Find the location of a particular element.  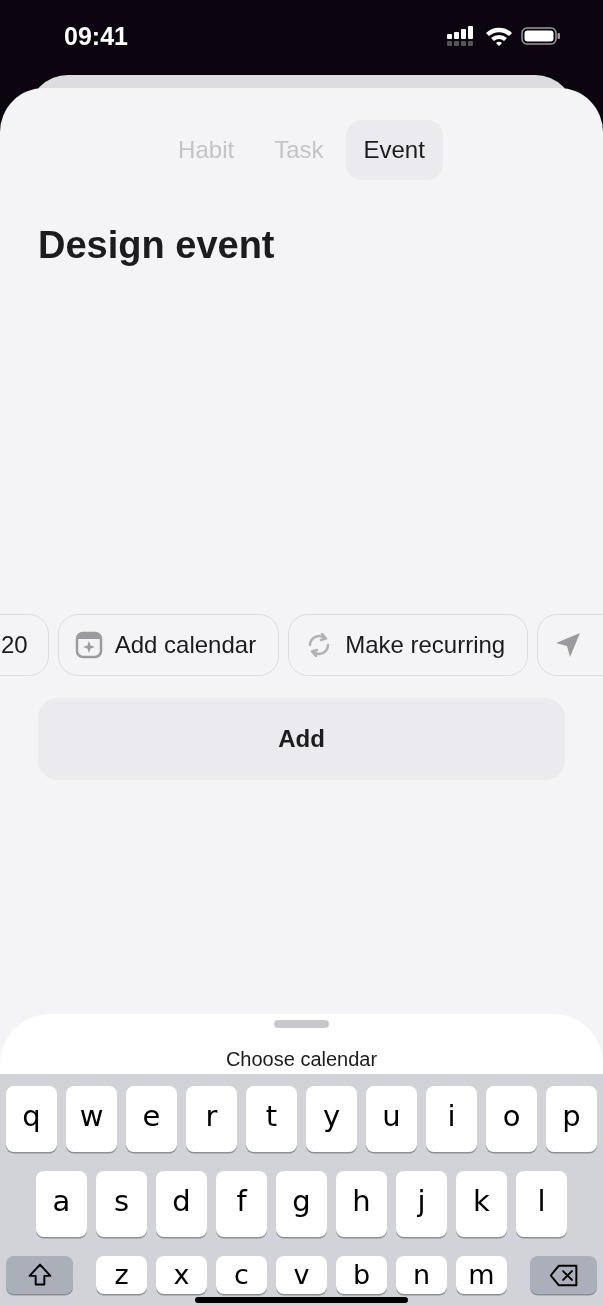

add-button: Add is located at coordinates (301, 739).